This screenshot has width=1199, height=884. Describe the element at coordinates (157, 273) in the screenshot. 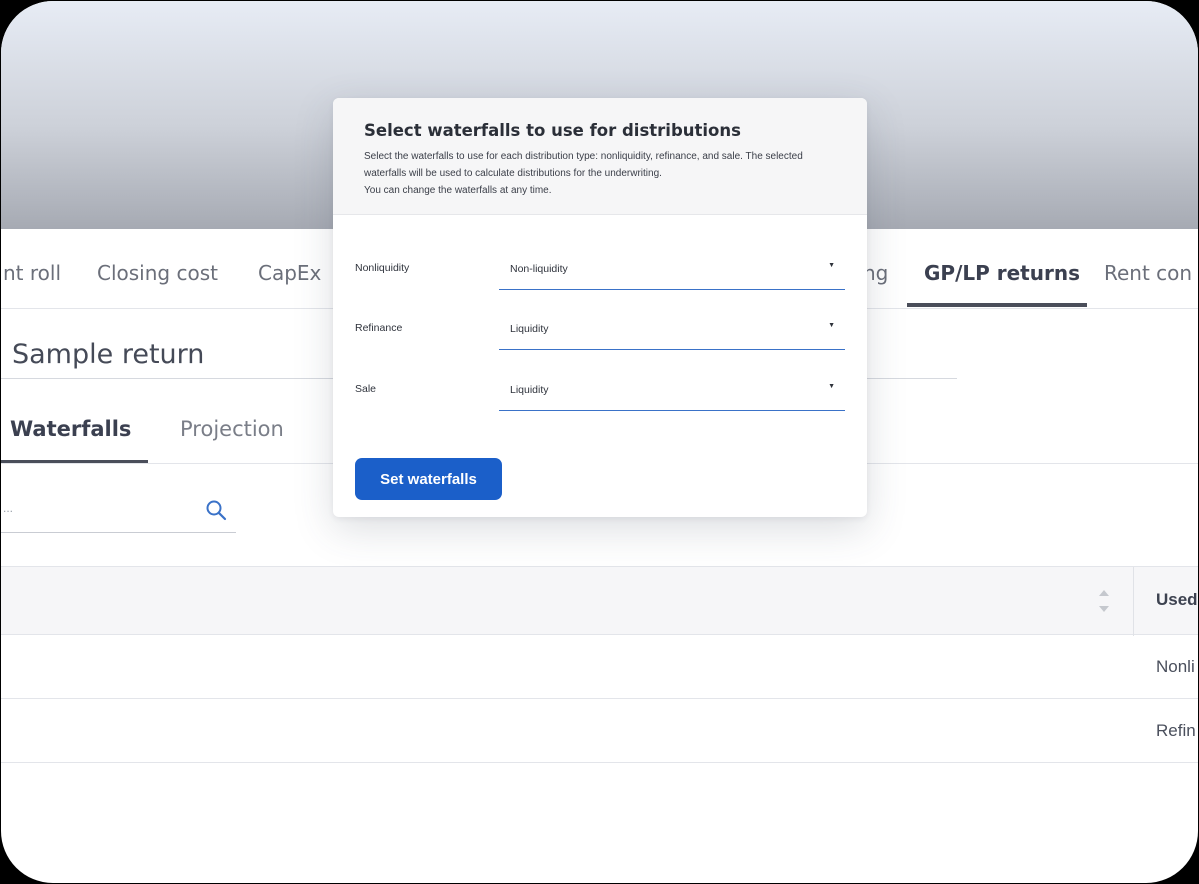

I see `tab-closing-cost: Closing cost` at that location.